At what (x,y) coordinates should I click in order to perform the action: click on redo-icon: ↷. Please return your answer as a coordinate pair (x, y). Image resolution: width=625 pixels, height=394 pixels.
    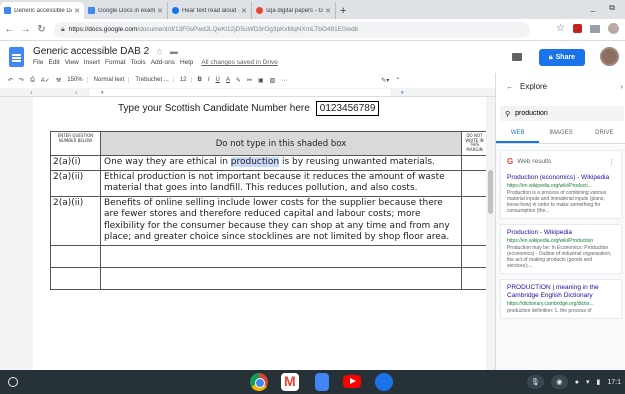
    Looking at the image, I should click on (21, 80).